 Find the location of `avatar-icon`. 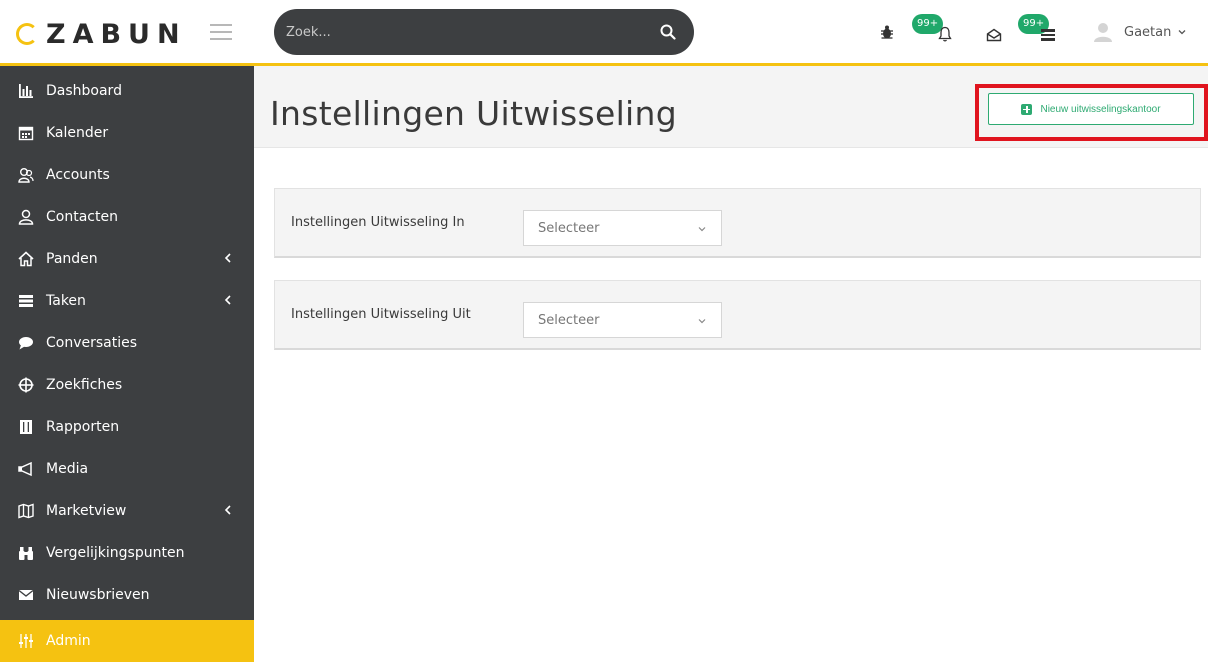

avatar-icon is located at coordinates (1103, 32).